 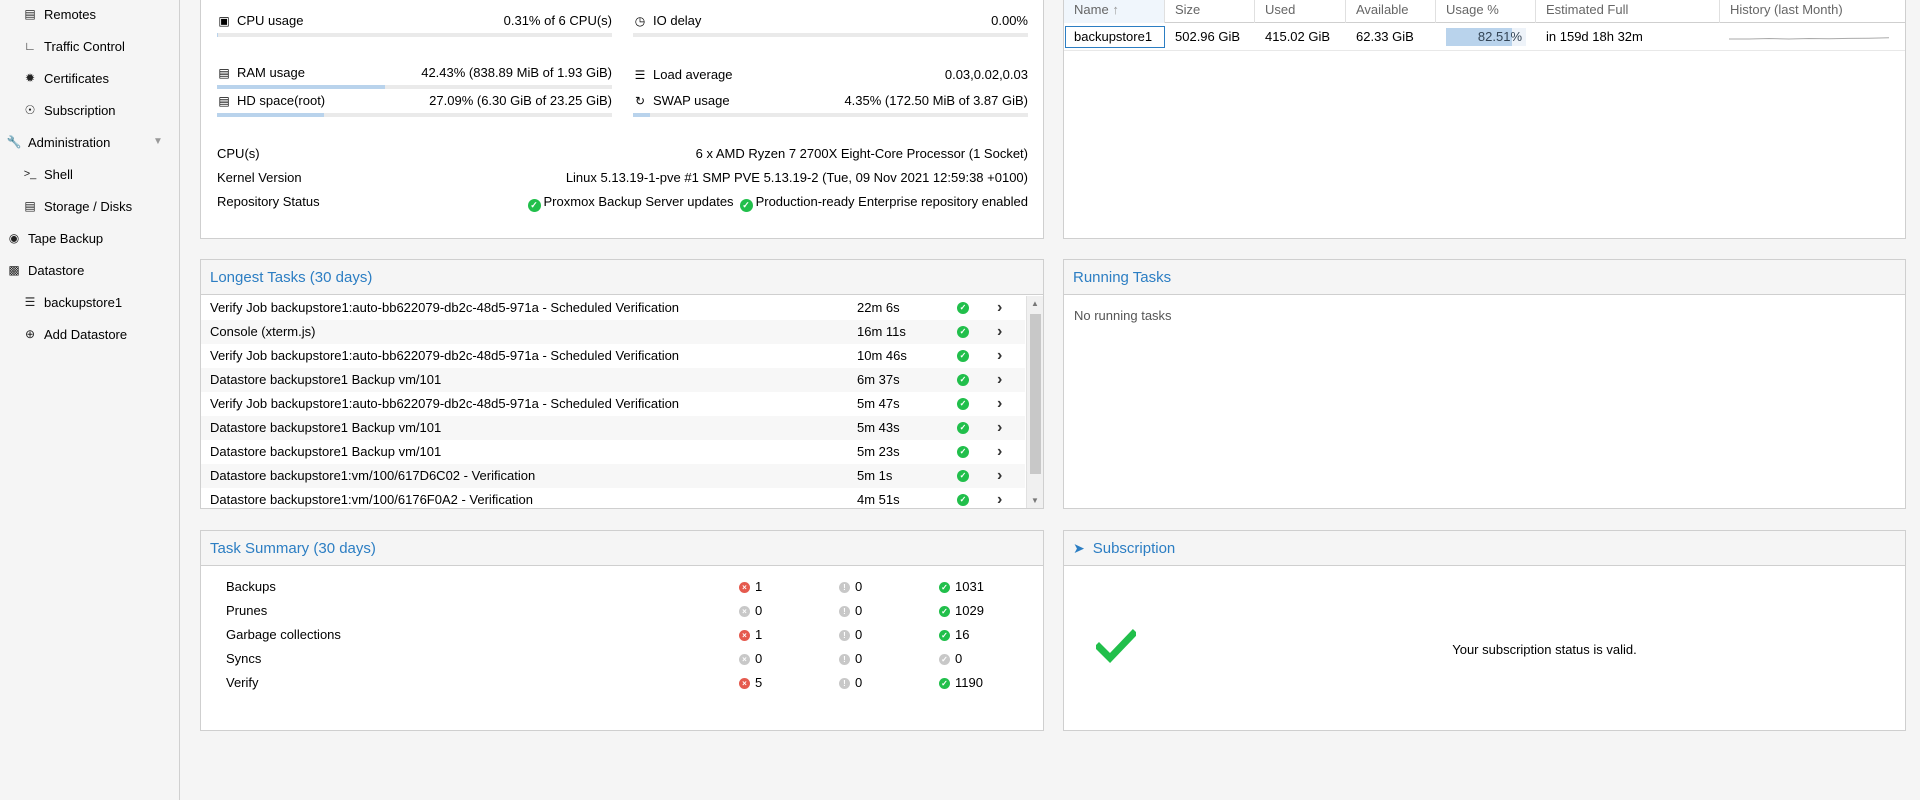 What do you see at coordinates (750, 683) in the screenshot?
I see `summary-error-count: × 5` at bounding box center [750, 683].